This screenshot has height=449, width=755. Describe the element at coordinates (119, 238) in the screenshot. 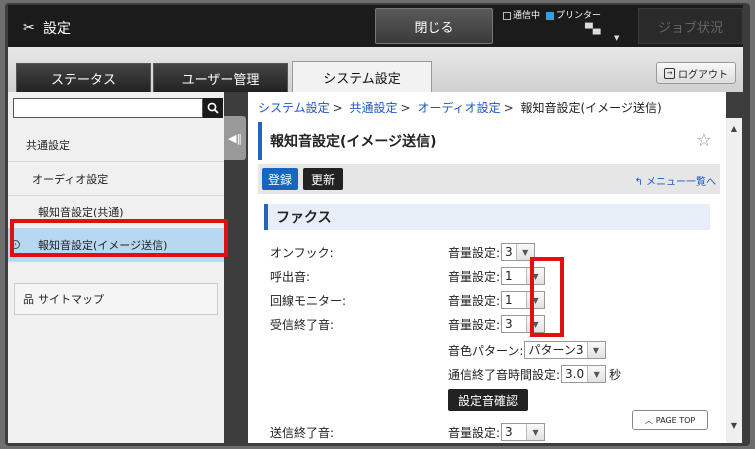

I see `highlight-box-sidebar` at that location.